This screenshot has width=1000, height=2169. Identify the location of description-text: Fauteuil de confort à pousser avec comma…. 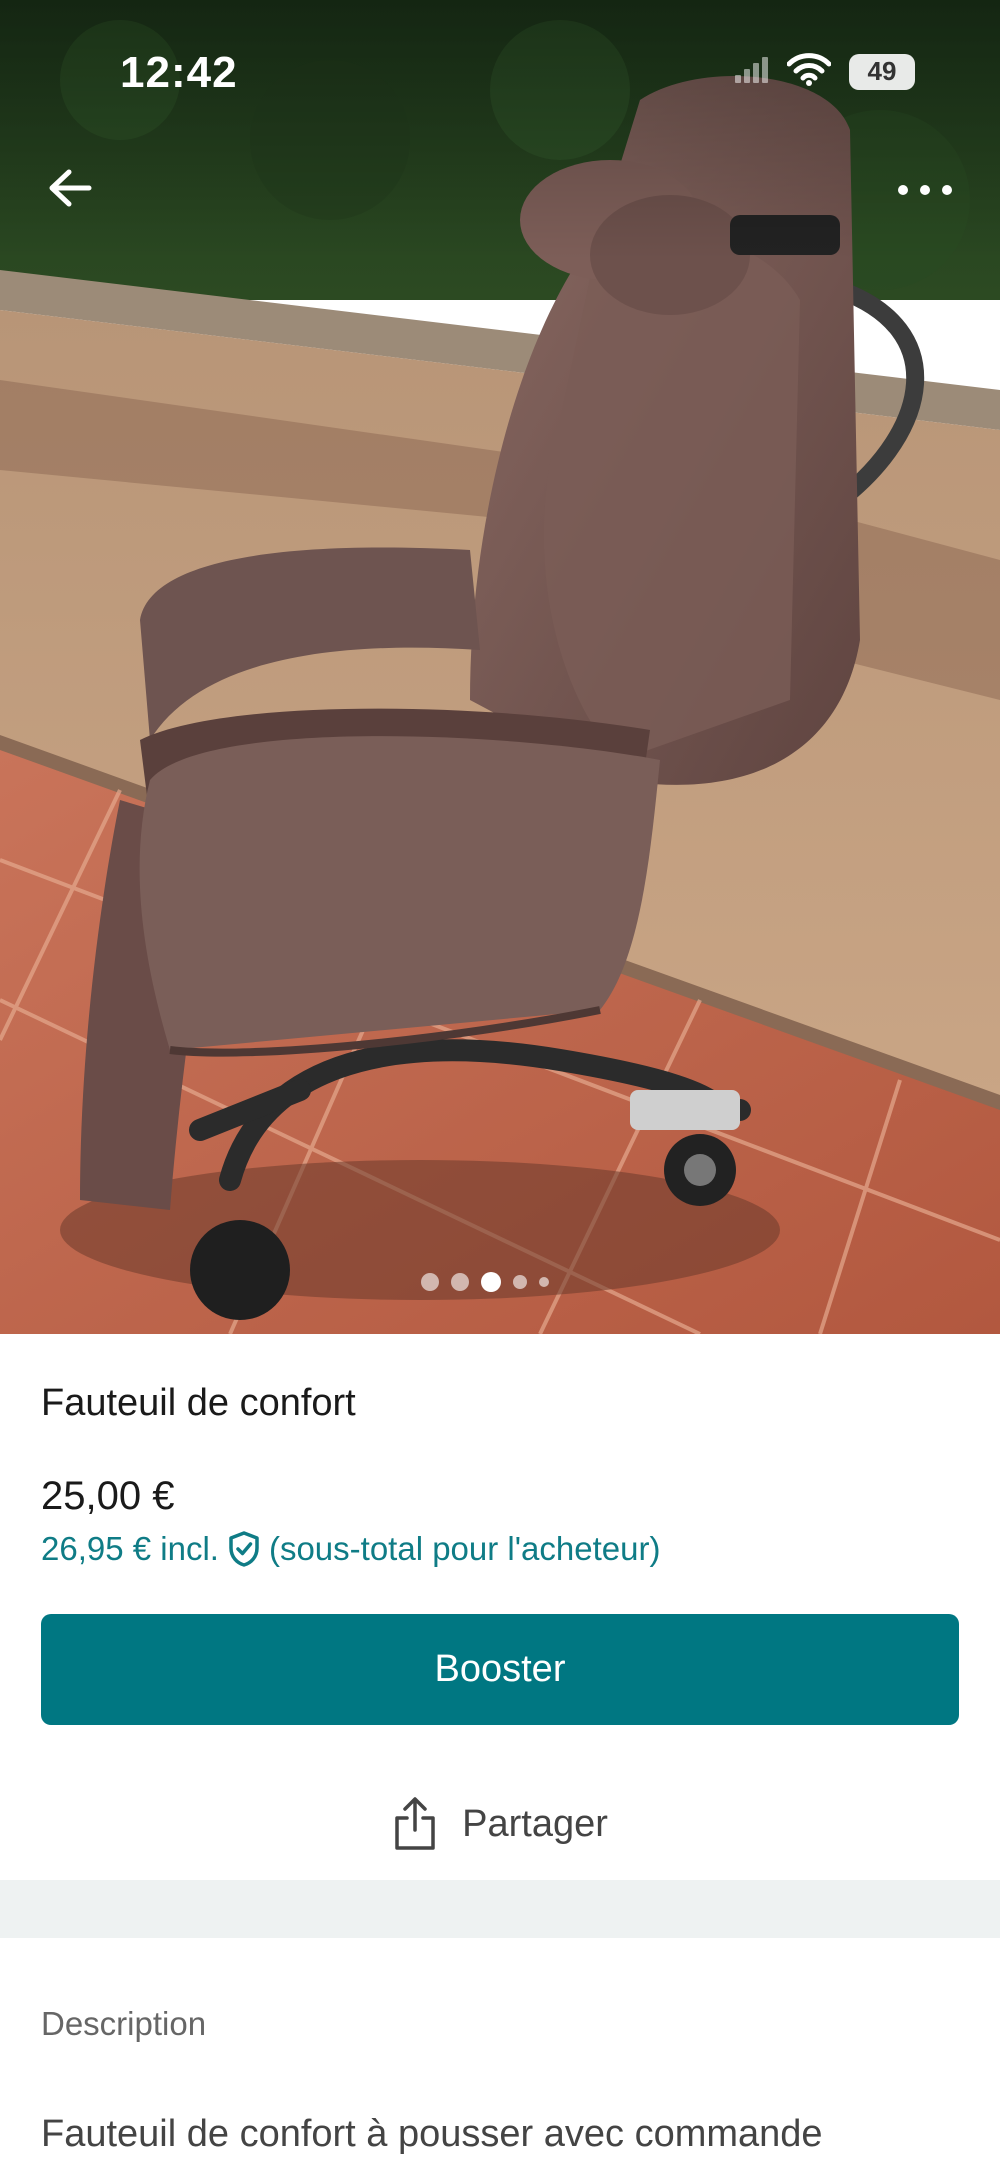
(432, 2134).